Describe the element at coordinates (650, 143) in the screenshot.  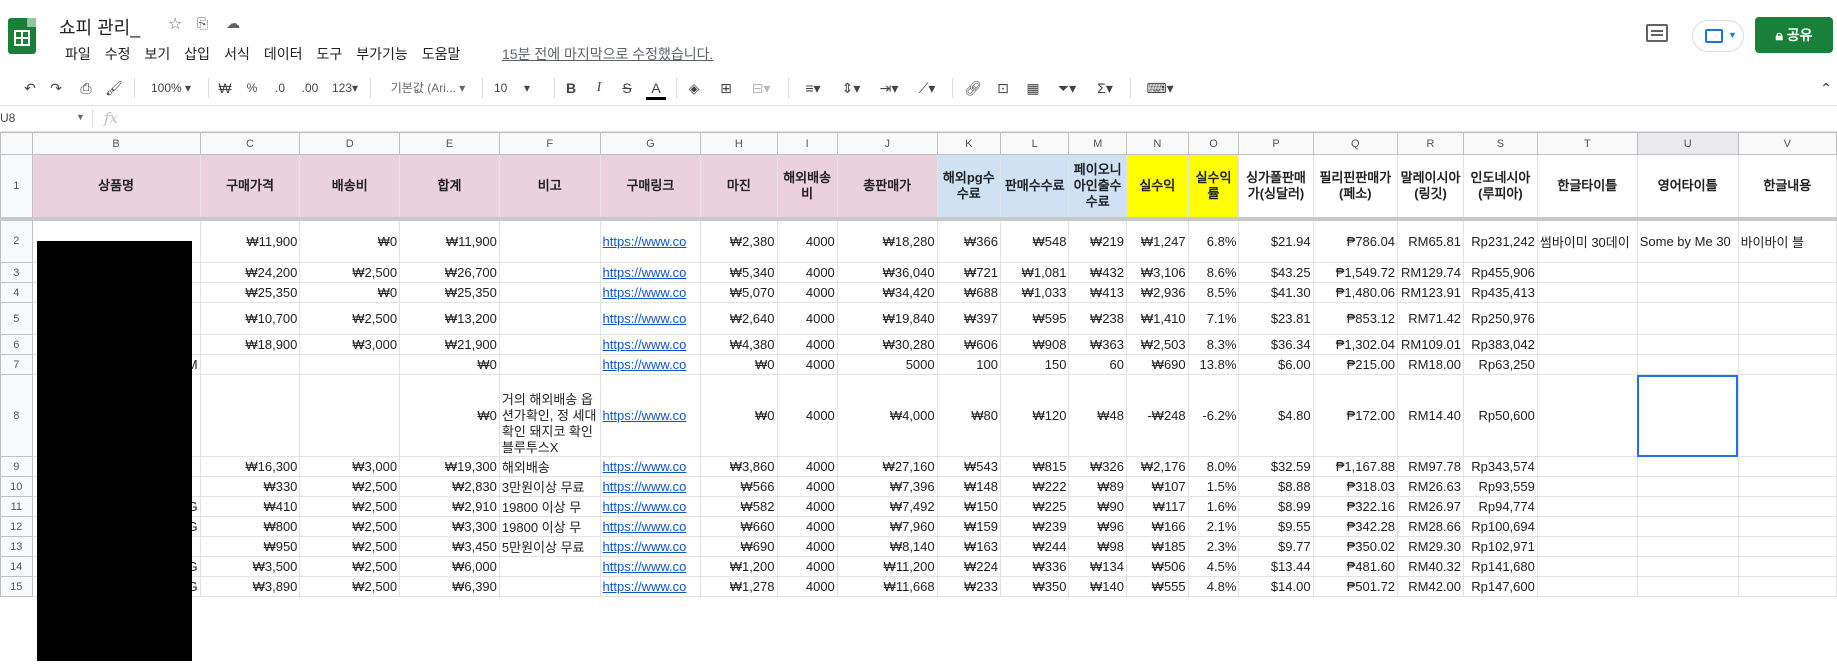
I see `column-header-g: G` at that location.